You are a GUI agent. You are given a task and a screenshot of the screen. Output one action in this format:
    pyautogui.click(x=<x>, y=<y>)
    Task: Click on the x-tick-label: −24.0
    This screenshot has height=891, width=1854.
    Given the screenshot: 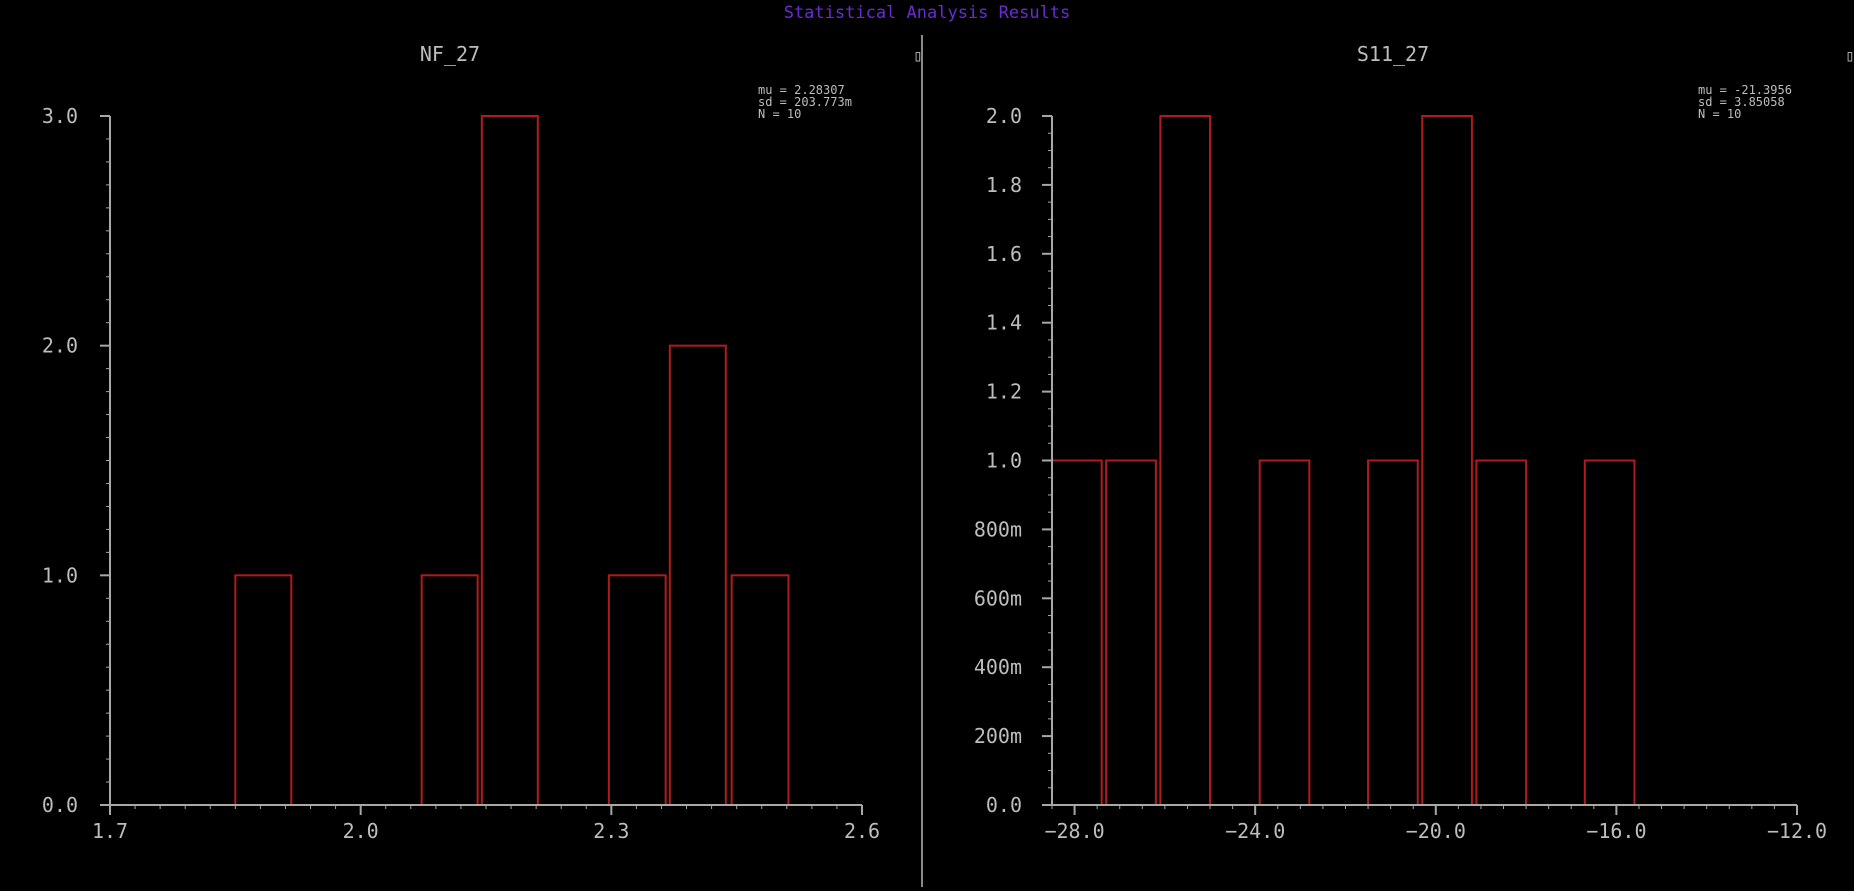 What is the action you would take?
    pyautogui.click(x=1255, y=831)
    